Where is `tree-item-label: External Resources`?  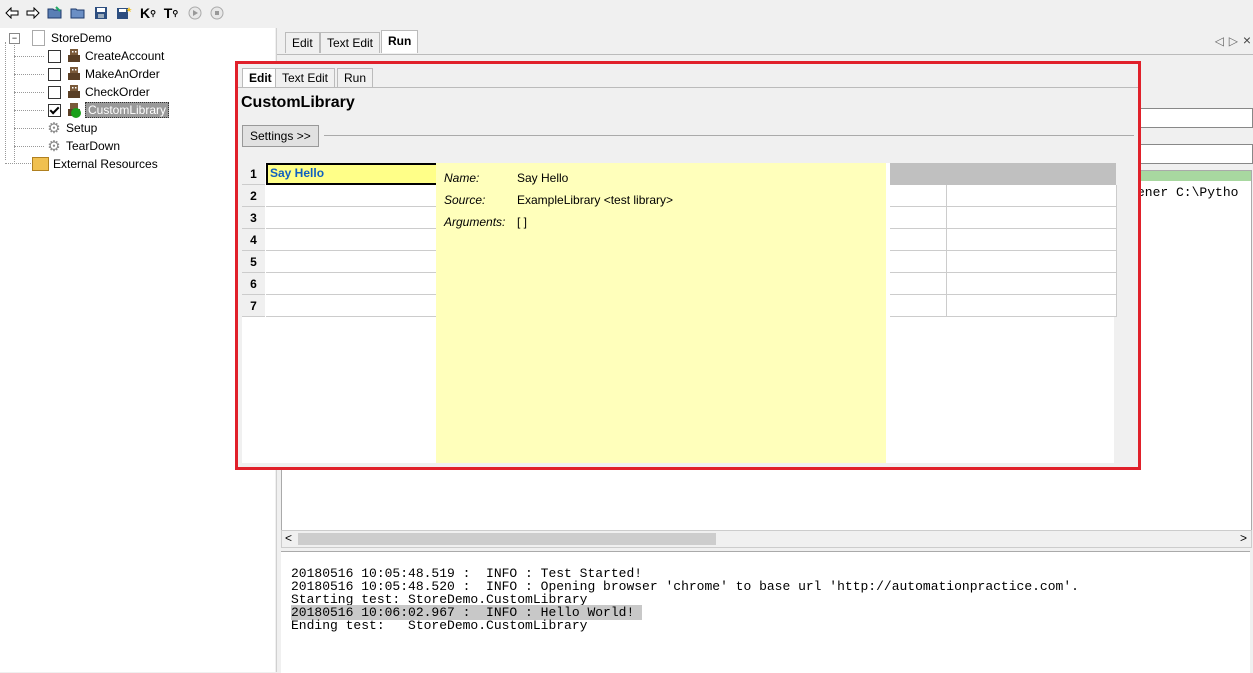 tree-item-label: External Resources is located at coordinates (105, 164).